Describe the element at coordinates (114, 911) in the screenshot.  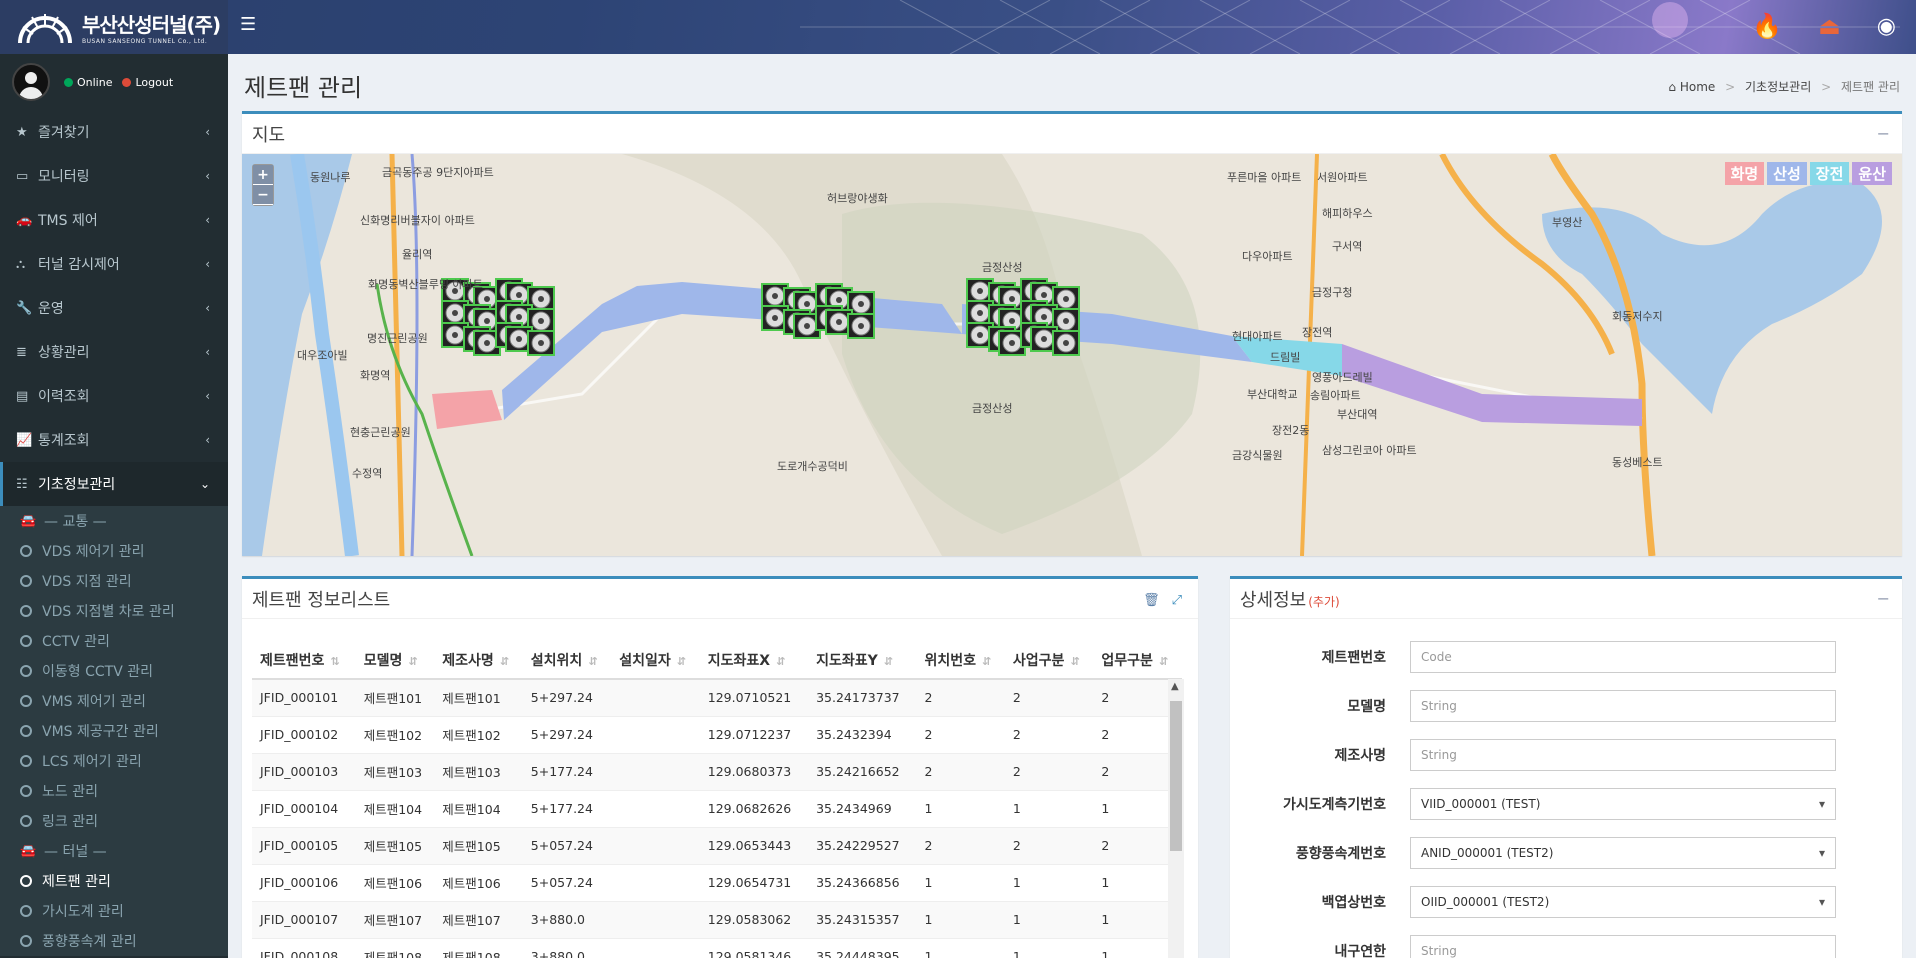
I see `submenu-item: 가시도계 관리` at that location.